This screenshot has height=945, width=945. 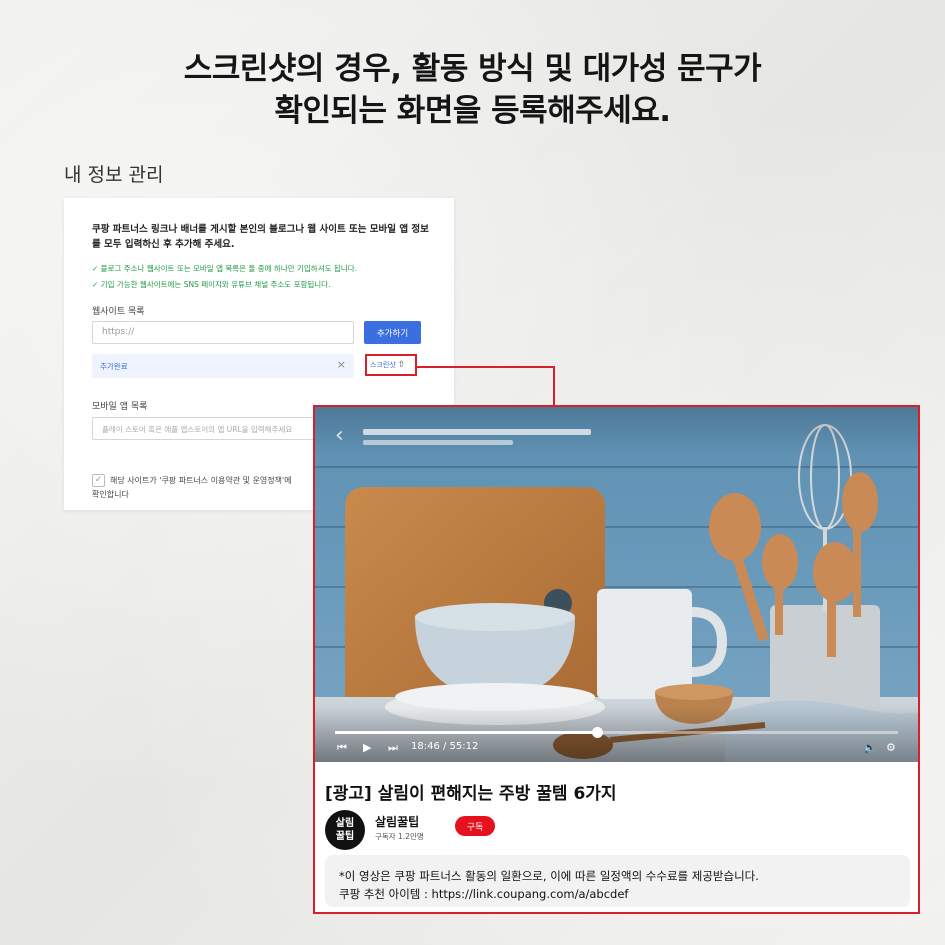 I want to click on next-icon: ⏭, so click(x=393, y=748).